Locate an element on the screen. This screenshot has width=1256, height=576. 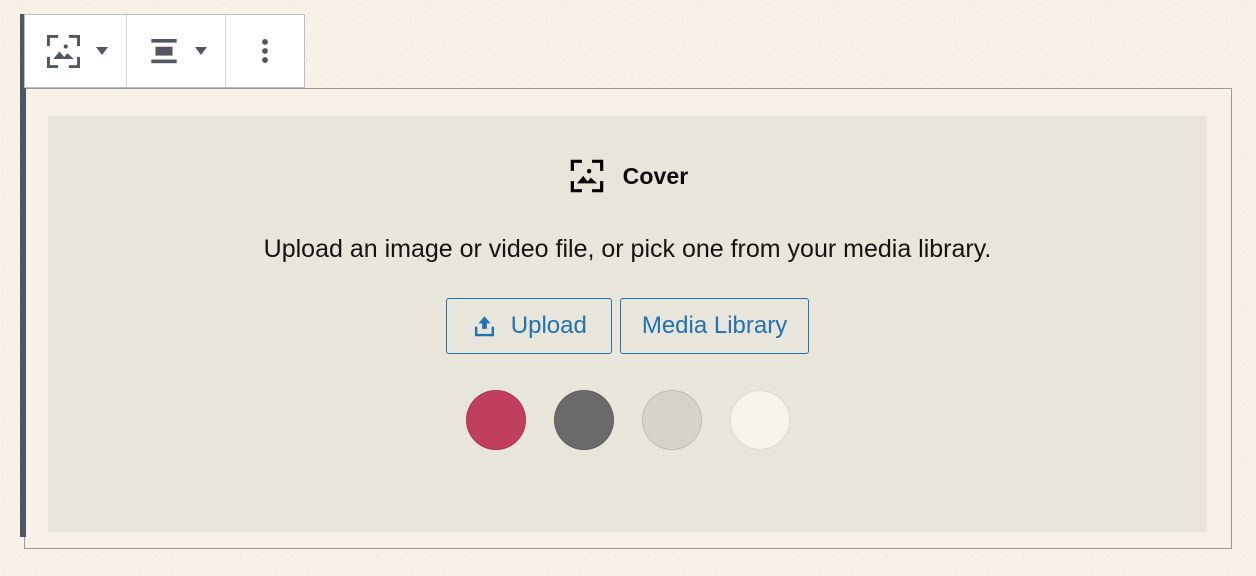
toolbar-group-alignment is located at coordinates (176, 51).